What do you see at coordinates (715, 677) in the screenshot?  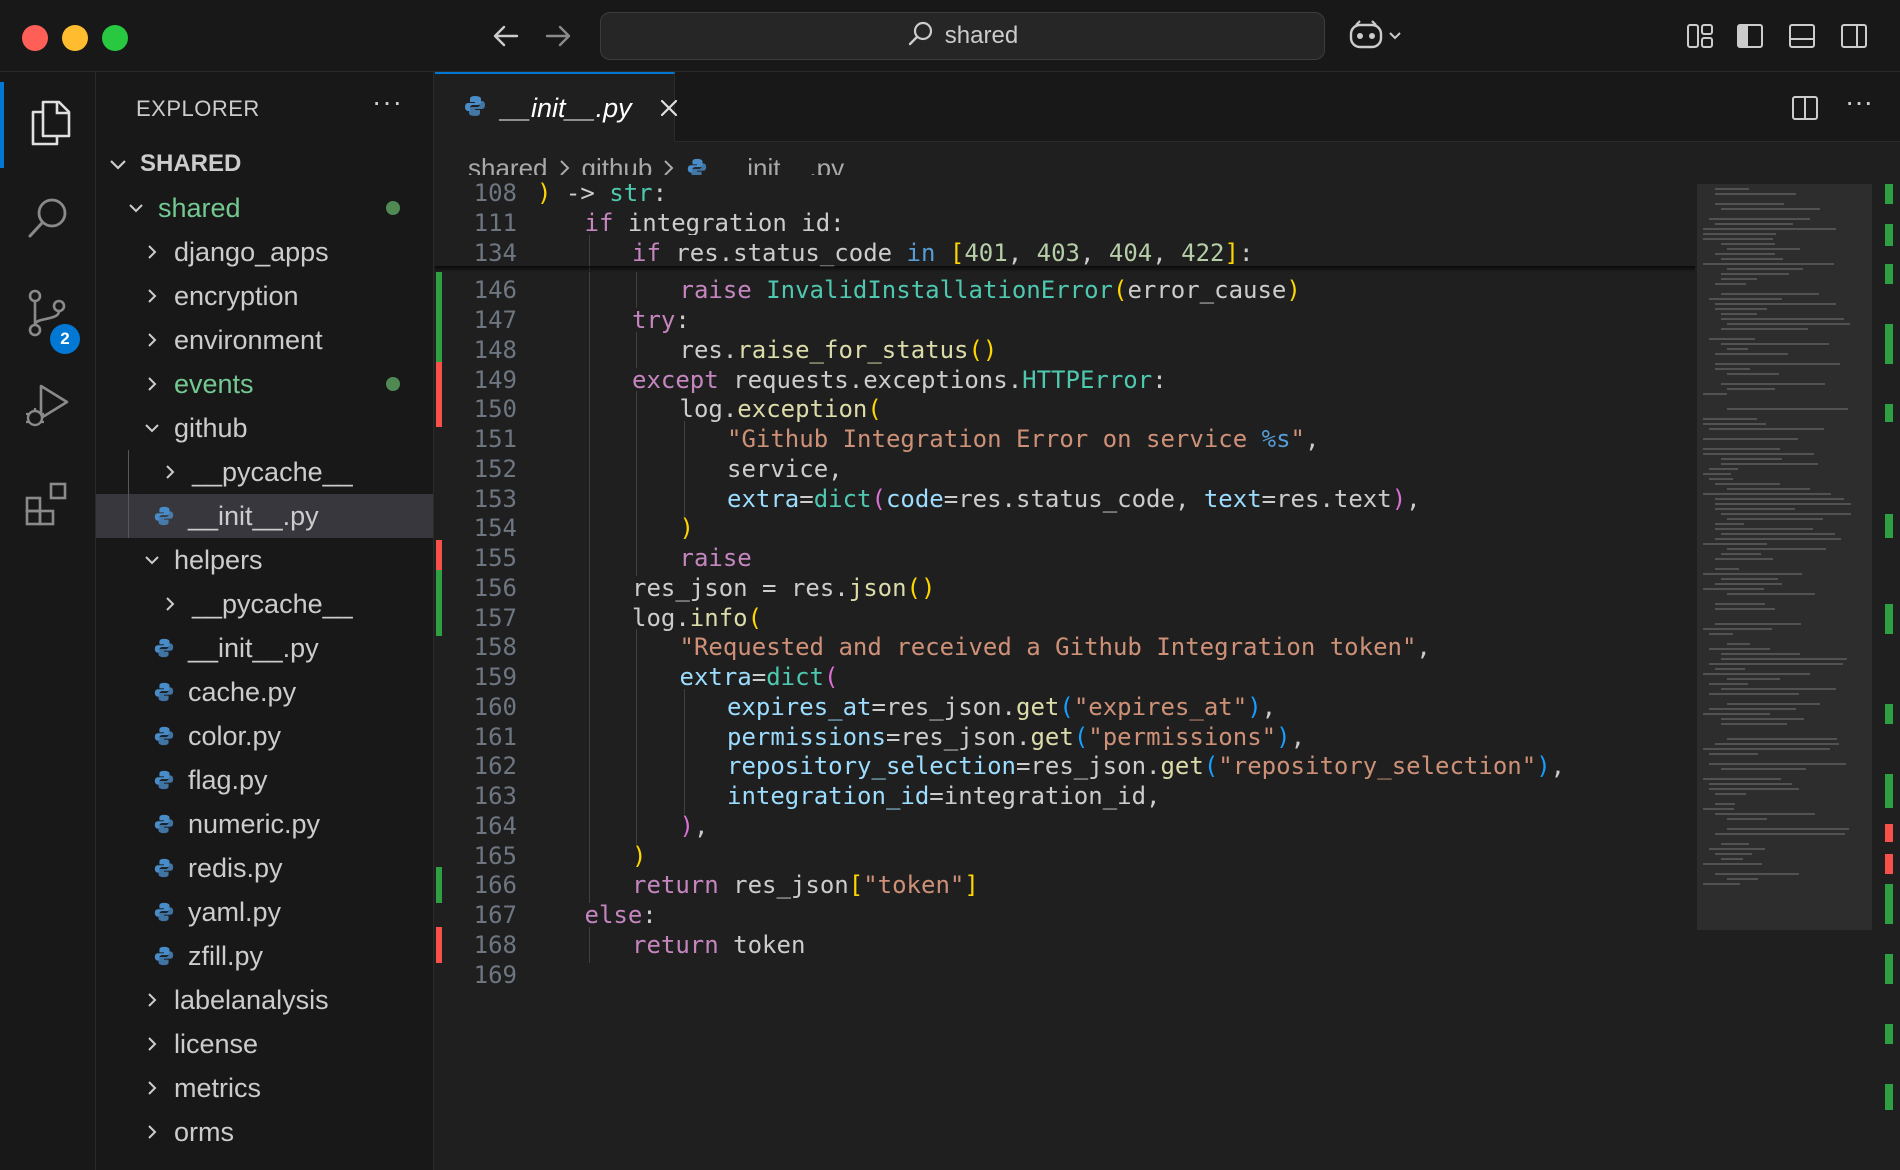 I see `code-token: extra` at bounding box center [715, 677].